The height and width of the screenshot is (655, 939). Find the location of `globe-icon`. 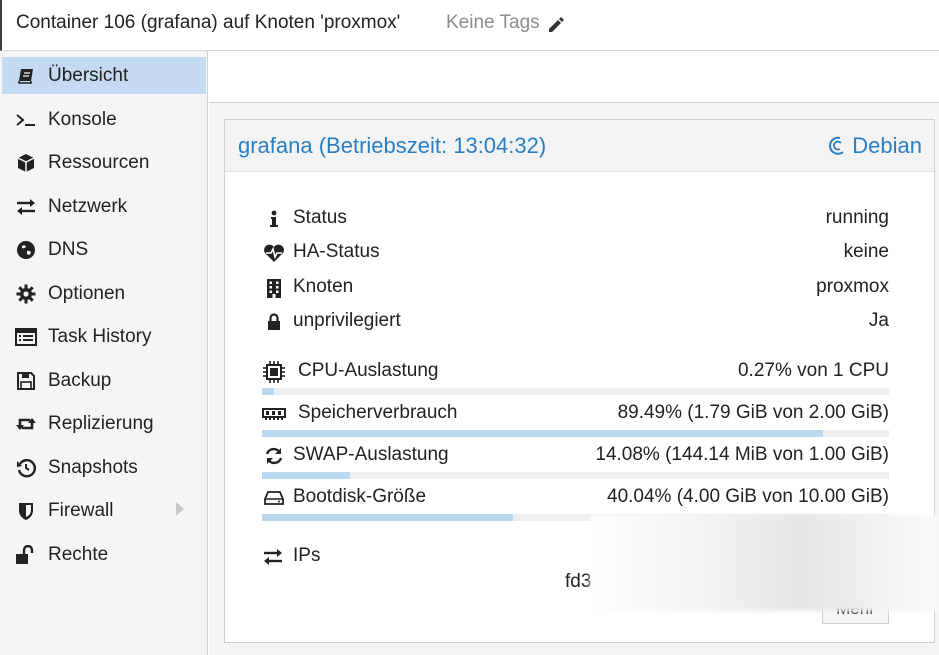

globe-icon is located at coordinates (26, 250).